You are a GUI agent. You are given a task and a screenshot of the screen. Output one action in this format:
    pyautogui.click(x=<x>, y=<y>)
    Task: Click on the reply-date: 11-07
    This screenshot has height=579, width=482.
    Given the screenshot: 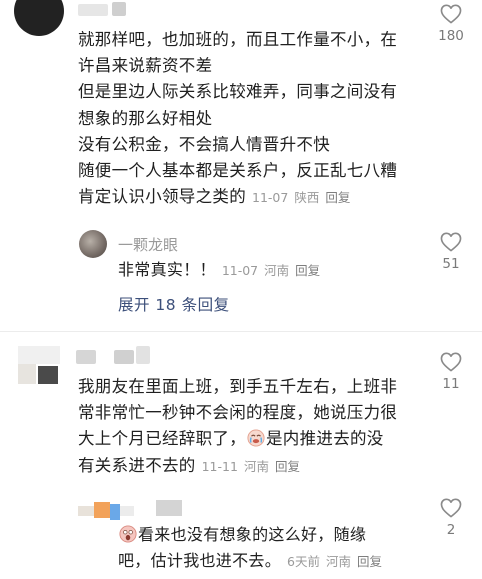 What is the action you would take?
    pyautogui.click(x=240, y=270)
    